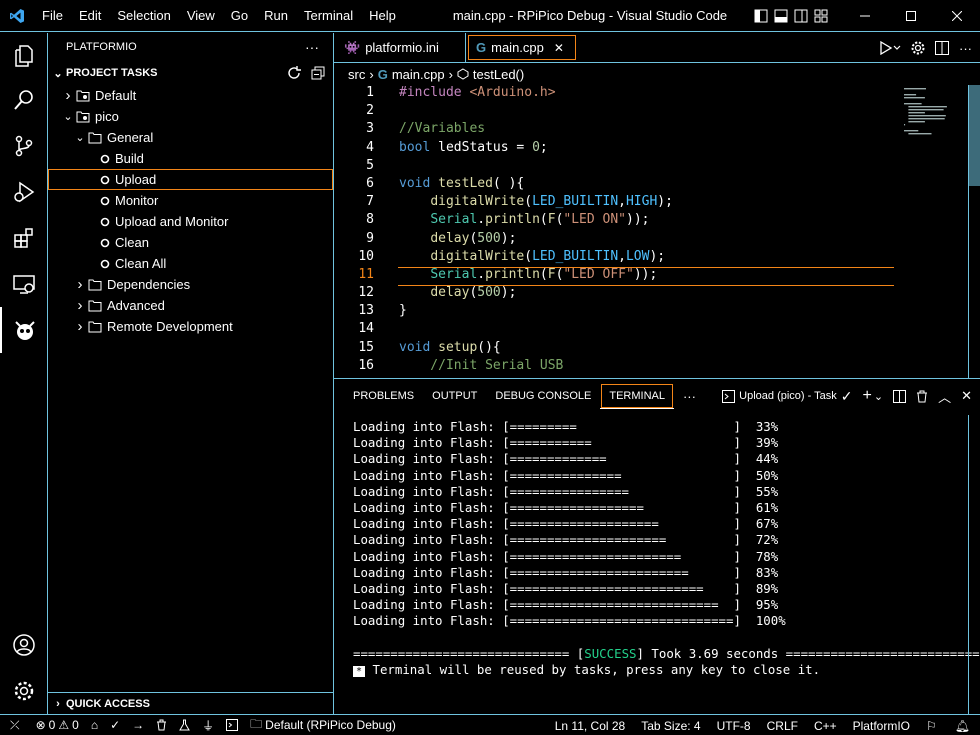  I want to click on menu-edit: Edit, so click(90, 16).